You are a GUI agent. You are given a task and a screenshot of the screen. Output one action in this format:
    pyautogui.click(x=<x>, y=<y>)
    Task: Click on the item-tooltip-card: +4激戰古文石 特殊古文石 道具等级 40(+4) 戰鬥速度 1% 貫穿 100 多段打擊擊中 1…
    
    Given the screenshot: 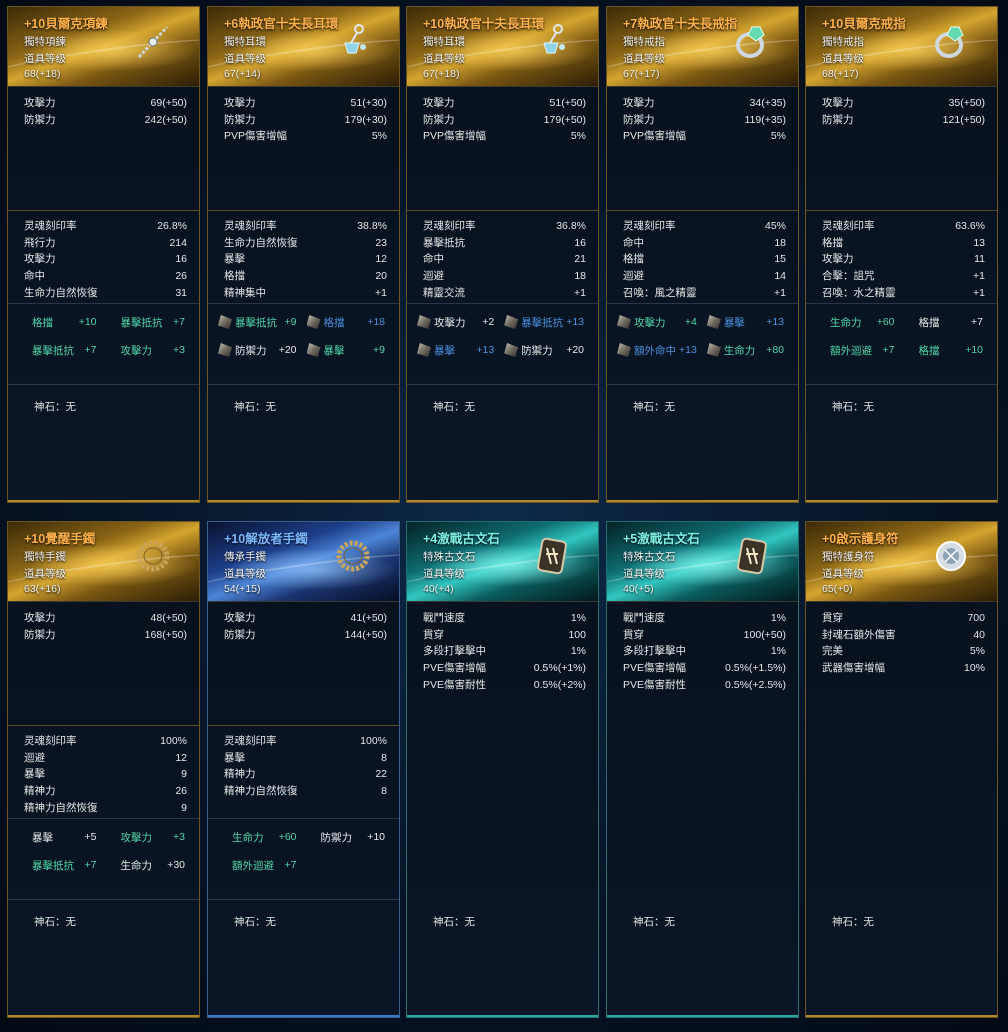 What is the action you would take?
    pyautogui.click(x=502, y=769)
    